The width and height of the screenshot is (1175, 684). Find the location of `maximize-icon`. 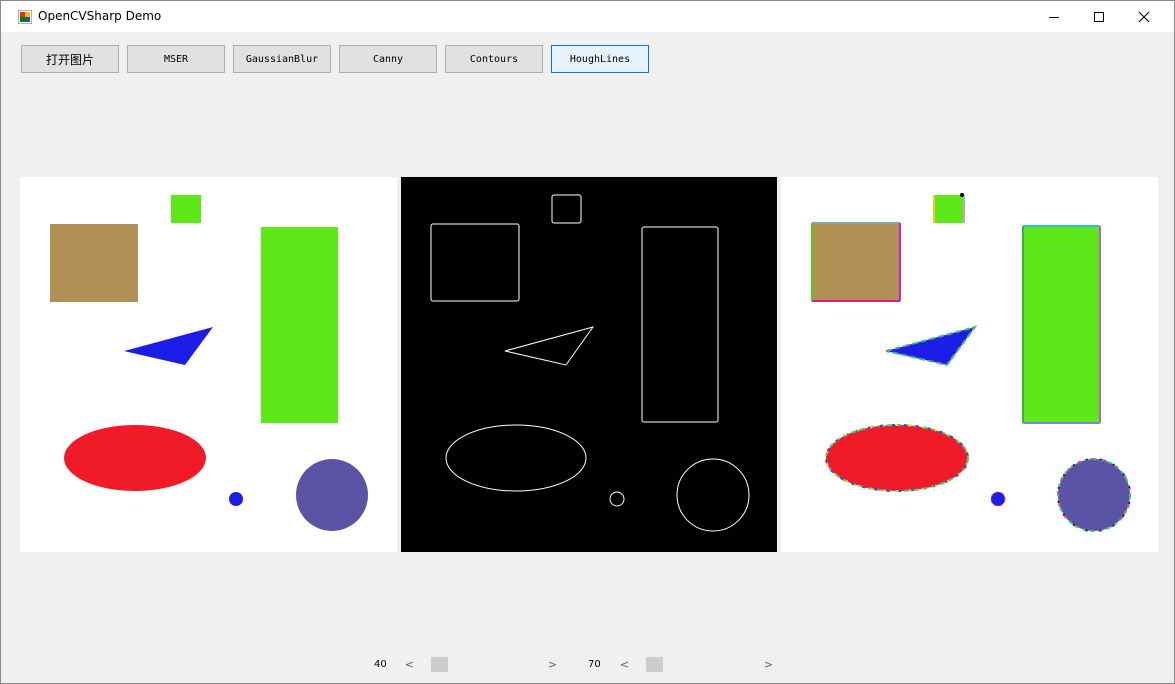

maximize-icon is located at coordinates (1099, 16).